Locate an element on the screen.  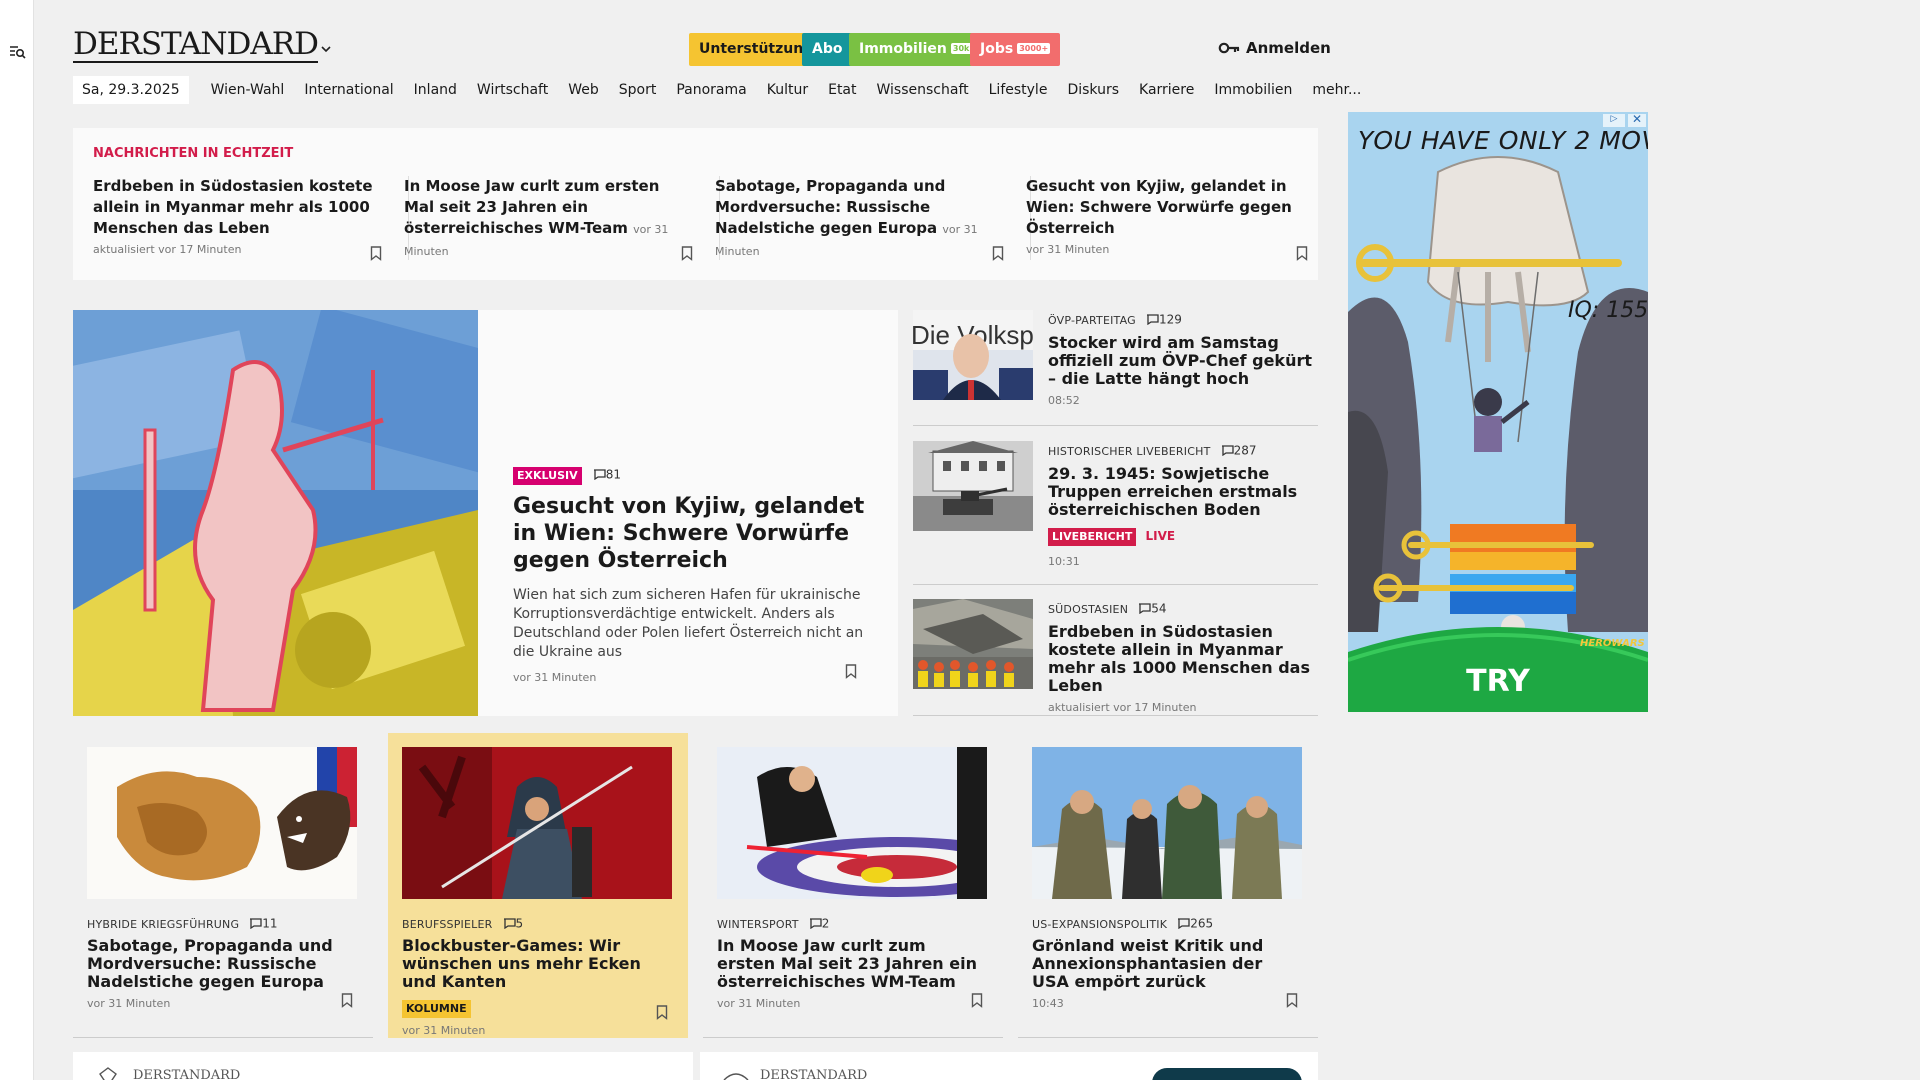
nav-item-immobilien: Immobilien is located at coordinates (1253, 90).